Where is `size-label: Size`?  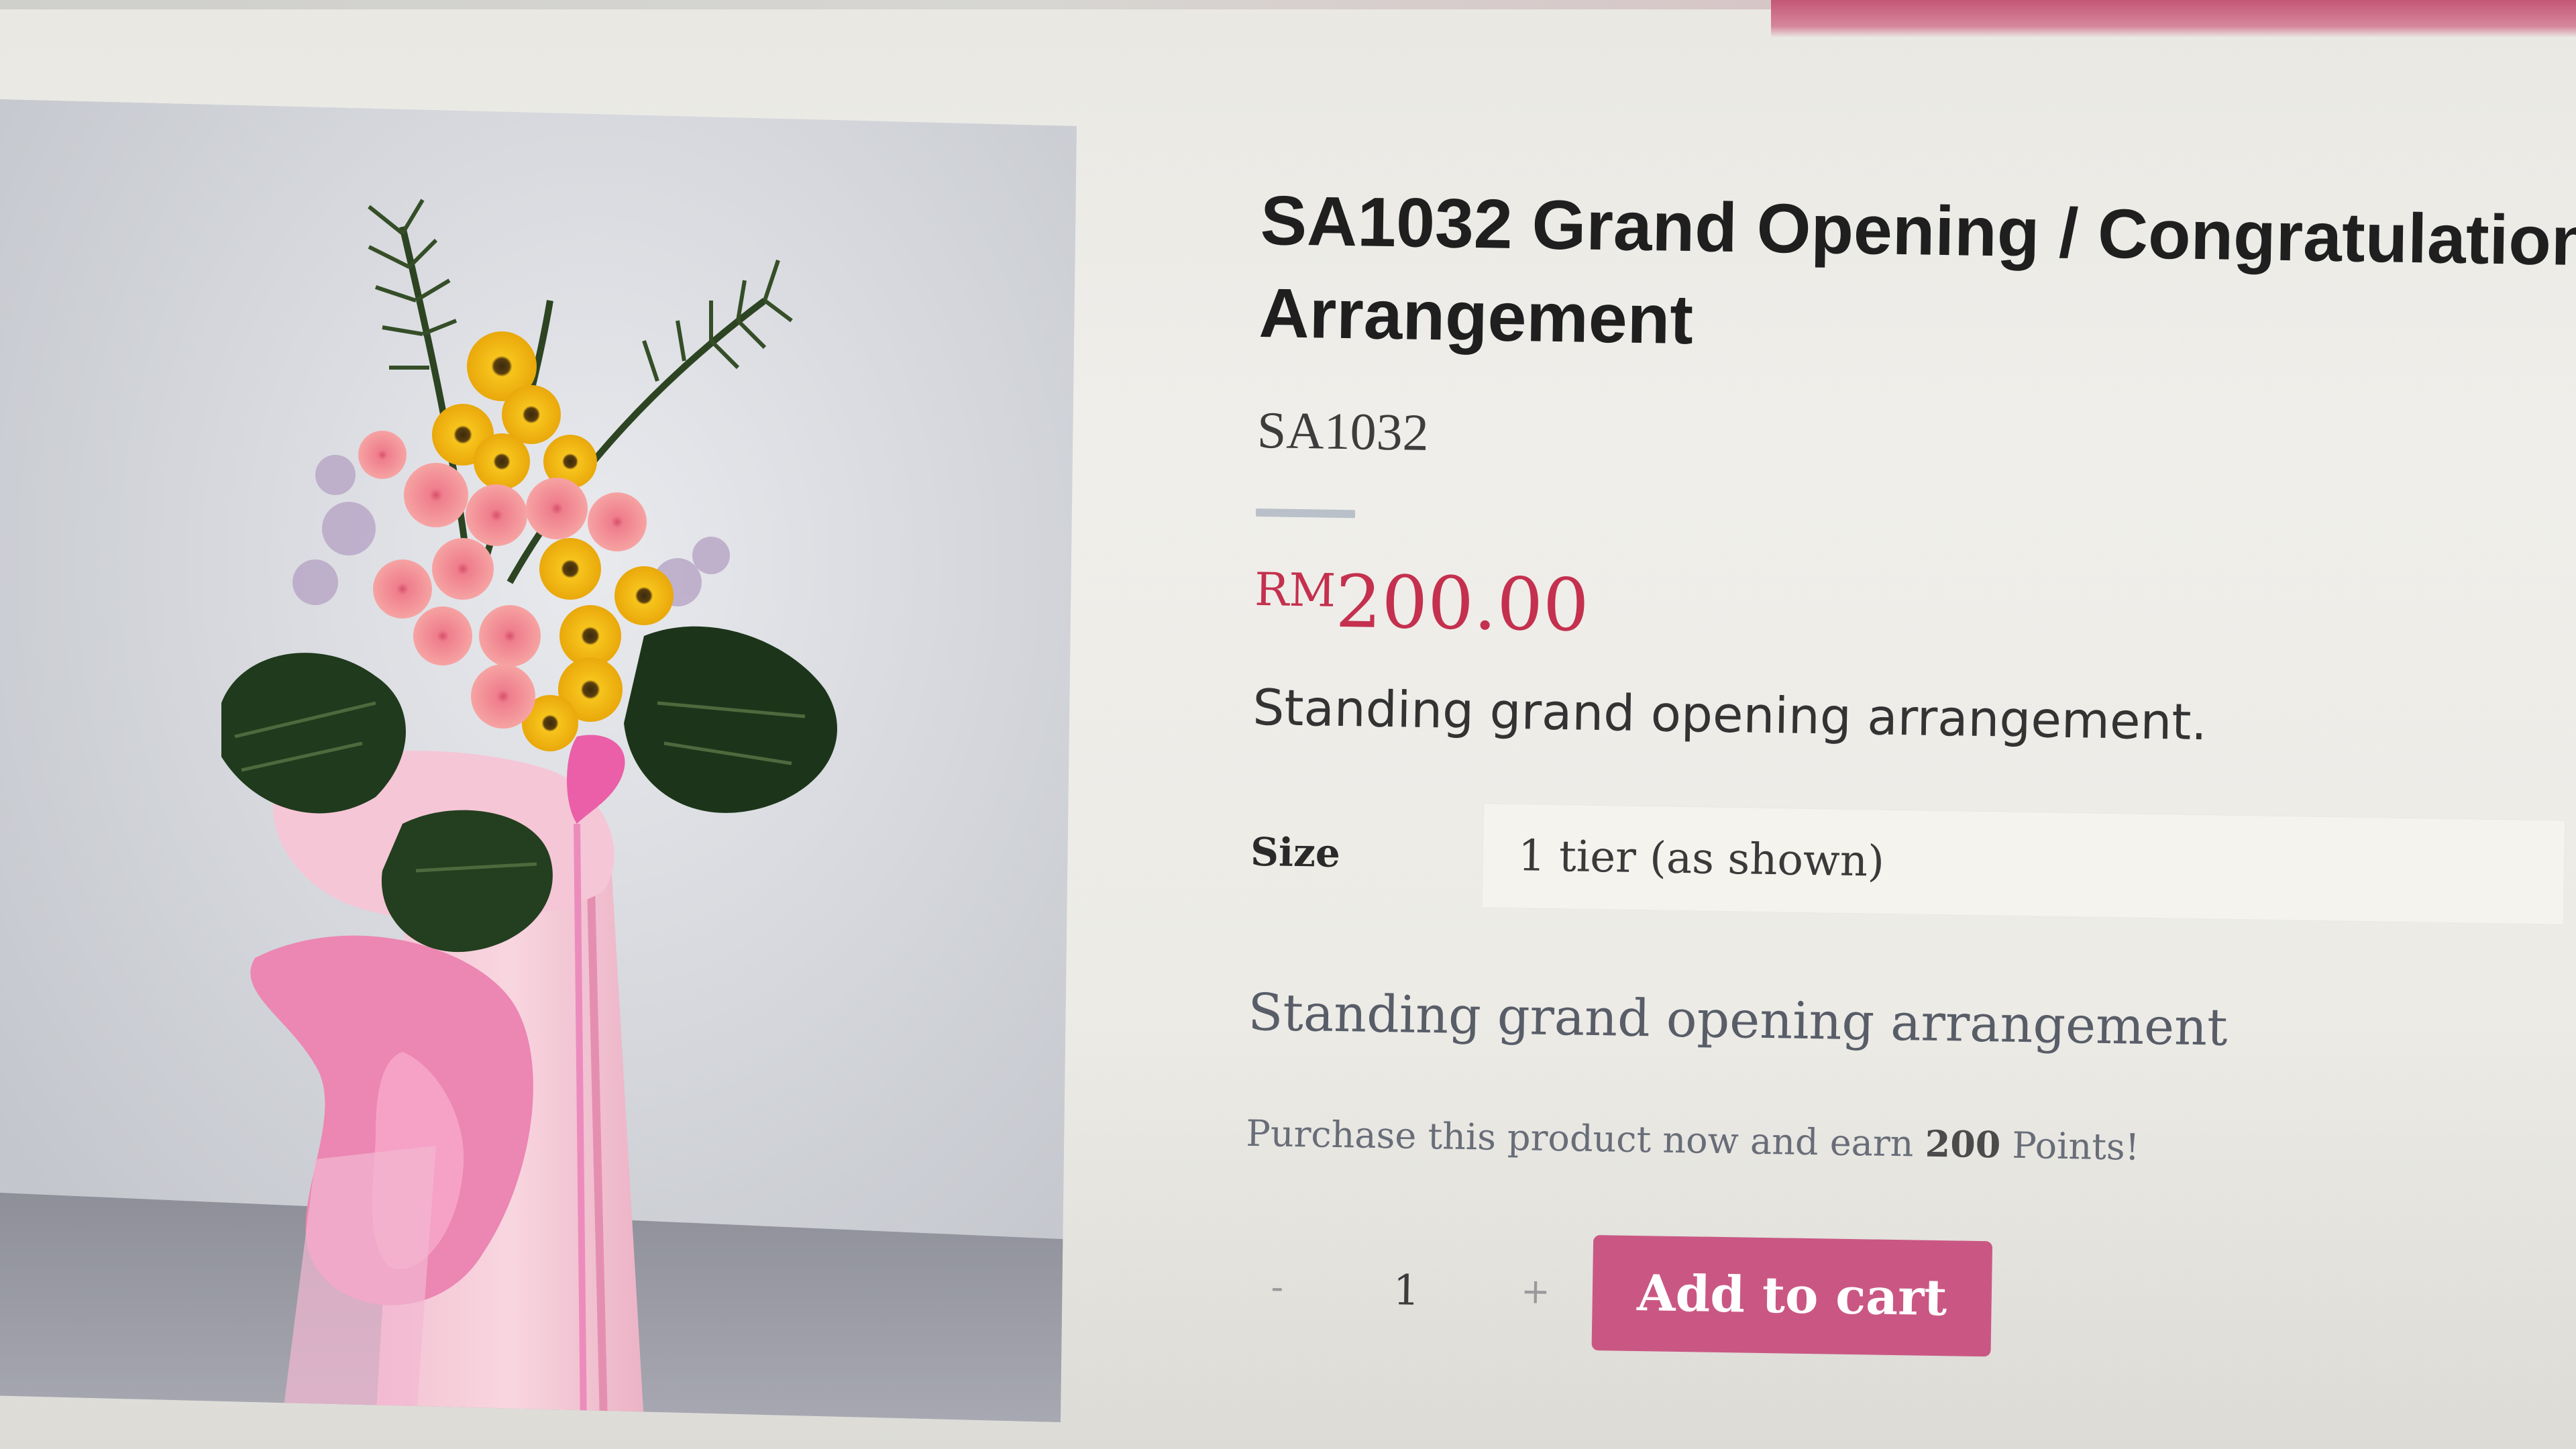
size-label: Size is located at coordinates (1295, 852).